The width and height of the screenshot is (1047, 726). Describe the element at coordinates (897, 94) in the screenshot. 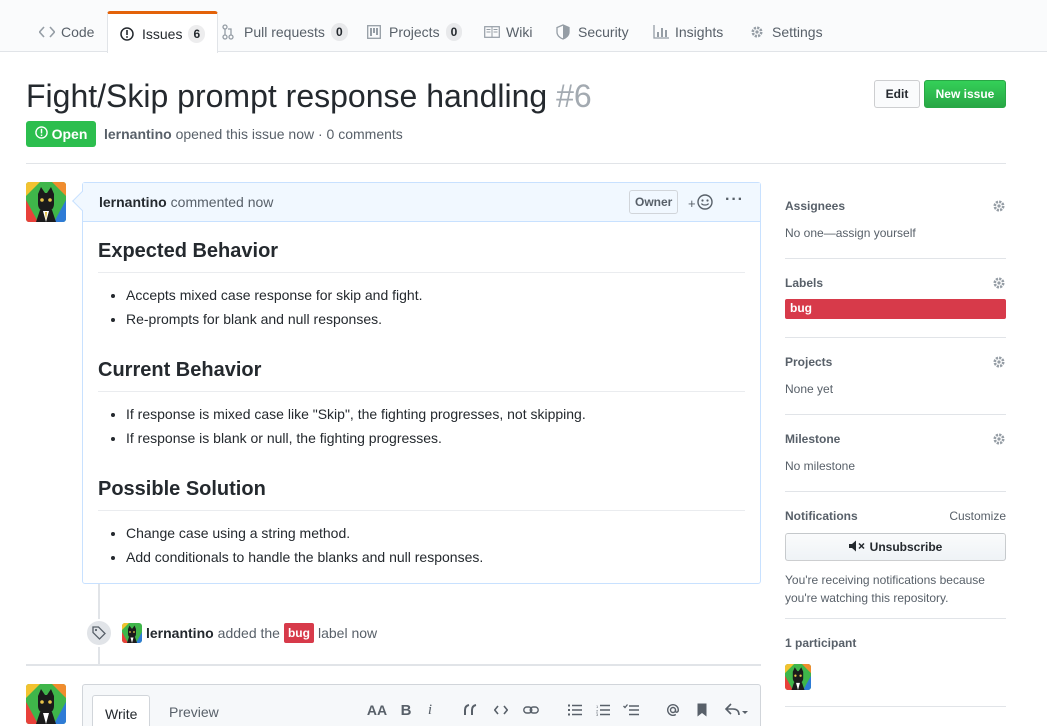

I see `edit-button: Edit` at that location.